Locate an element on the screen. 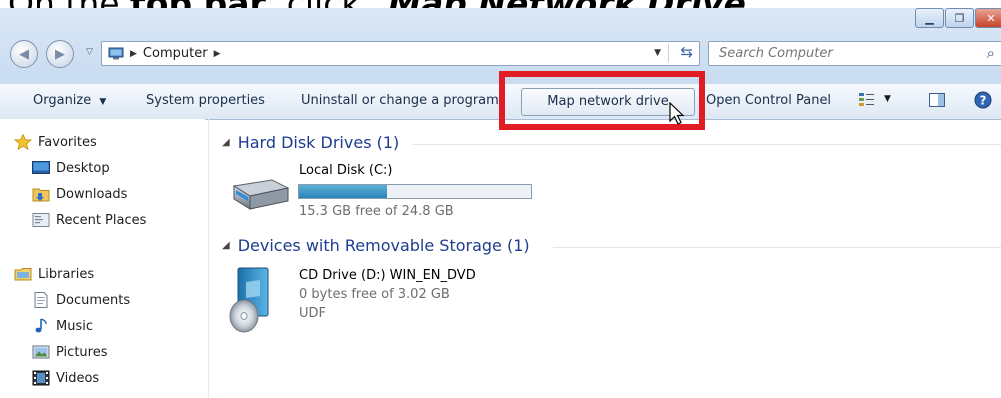  hard-disk-drives-group-header: ◢ Hard Disk Drives (1) is located at coordinates (310, 142).